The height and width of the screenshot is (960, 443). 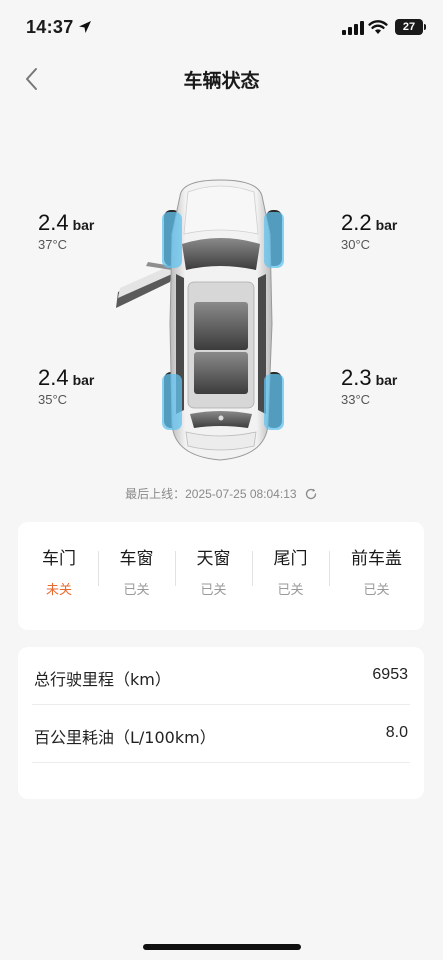 I want to click on tire-rear-left: 2.4 bar 35°C, so click(x=66, y=386).